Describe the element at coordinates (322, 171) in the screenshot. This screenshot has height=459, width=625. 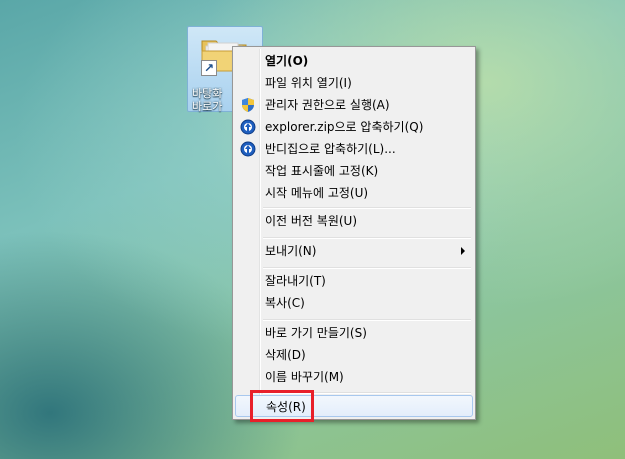
I see `menu-item-label: 작업 표시줄에 고정(K)` at that location.